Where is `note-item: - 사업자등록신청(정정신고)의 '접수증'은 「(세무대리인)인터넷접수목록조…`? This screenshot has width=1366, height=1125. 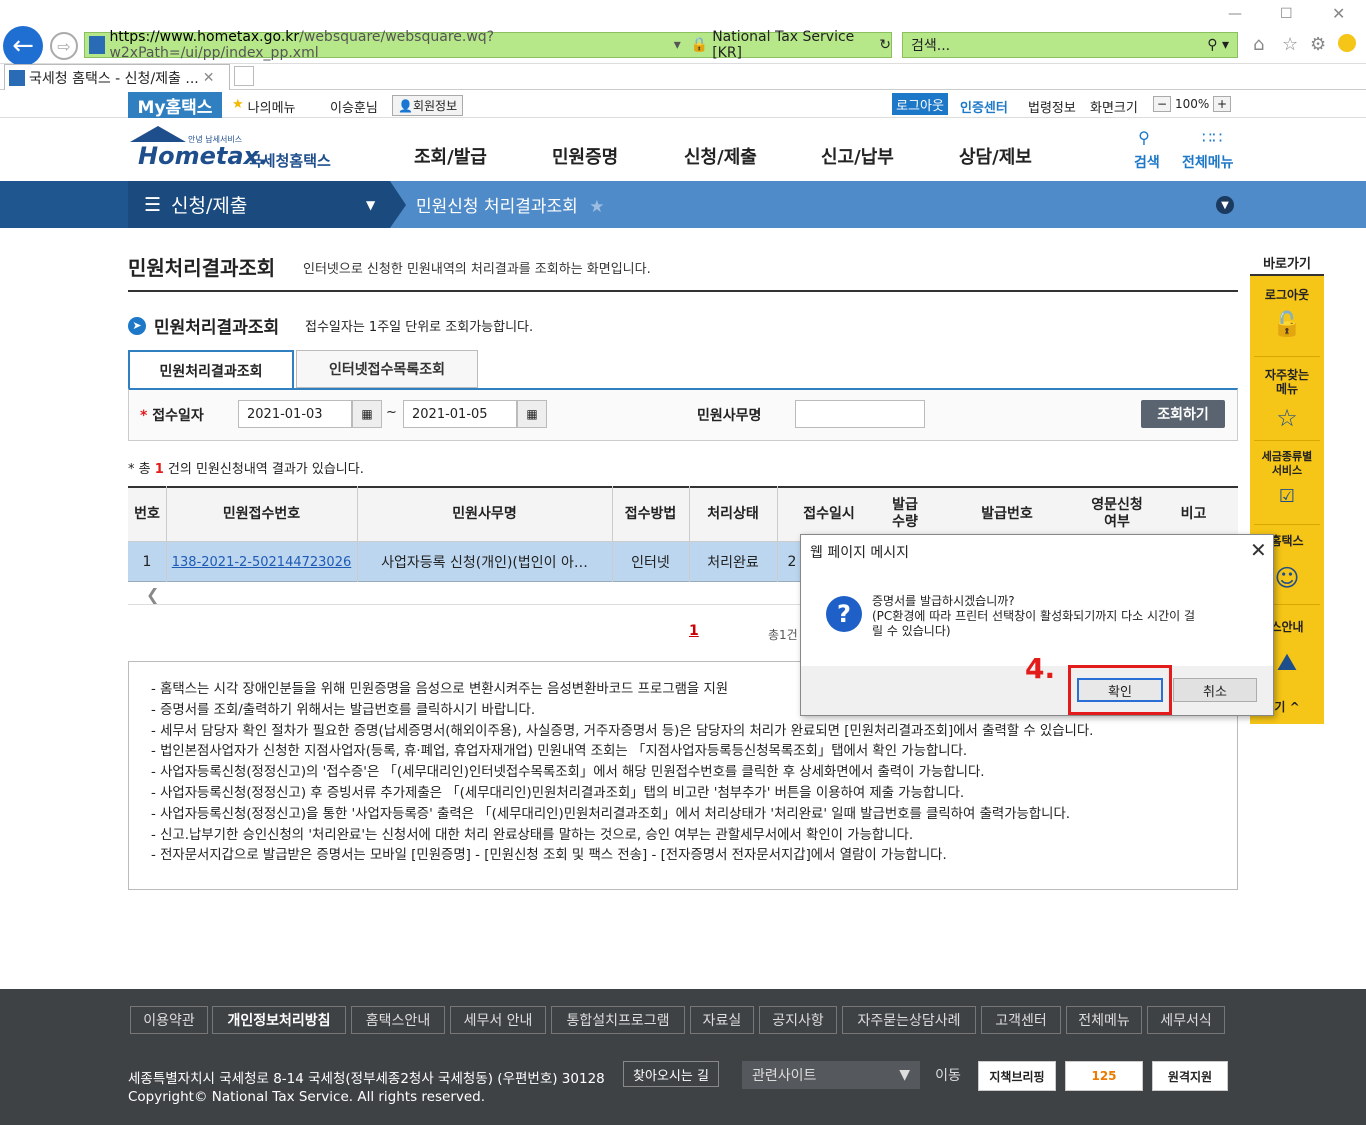
note-item: - 사업자등록신청(정정신고)의 '접수증'은 「(세무대리인)인터넷접수목록조… is located at coordinates (568, 773).